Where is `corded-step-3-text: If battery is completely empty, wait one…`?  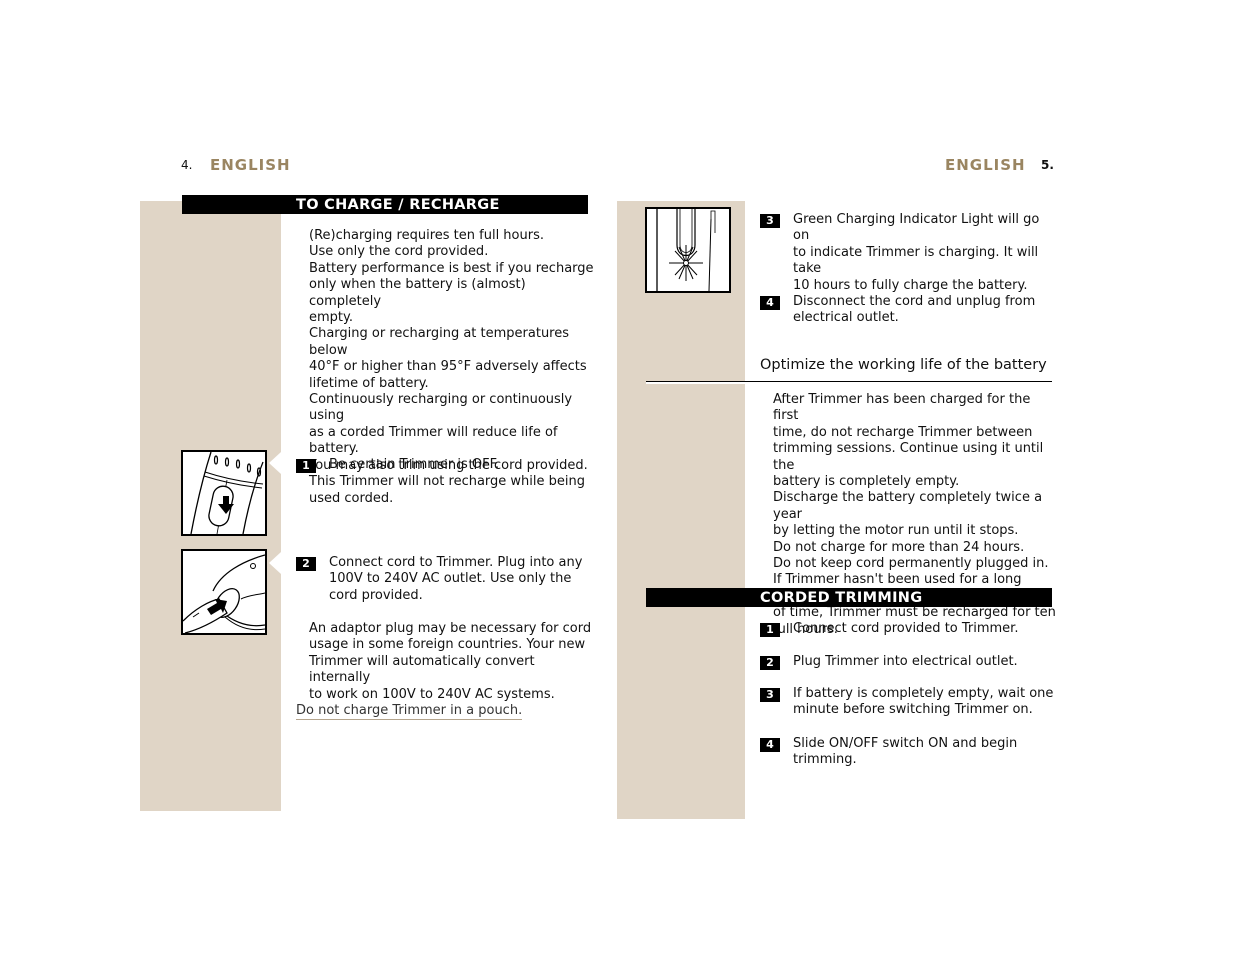
corded-step-3-text: If battery is completely empty, wait one… is located at coordinates (925, 702).